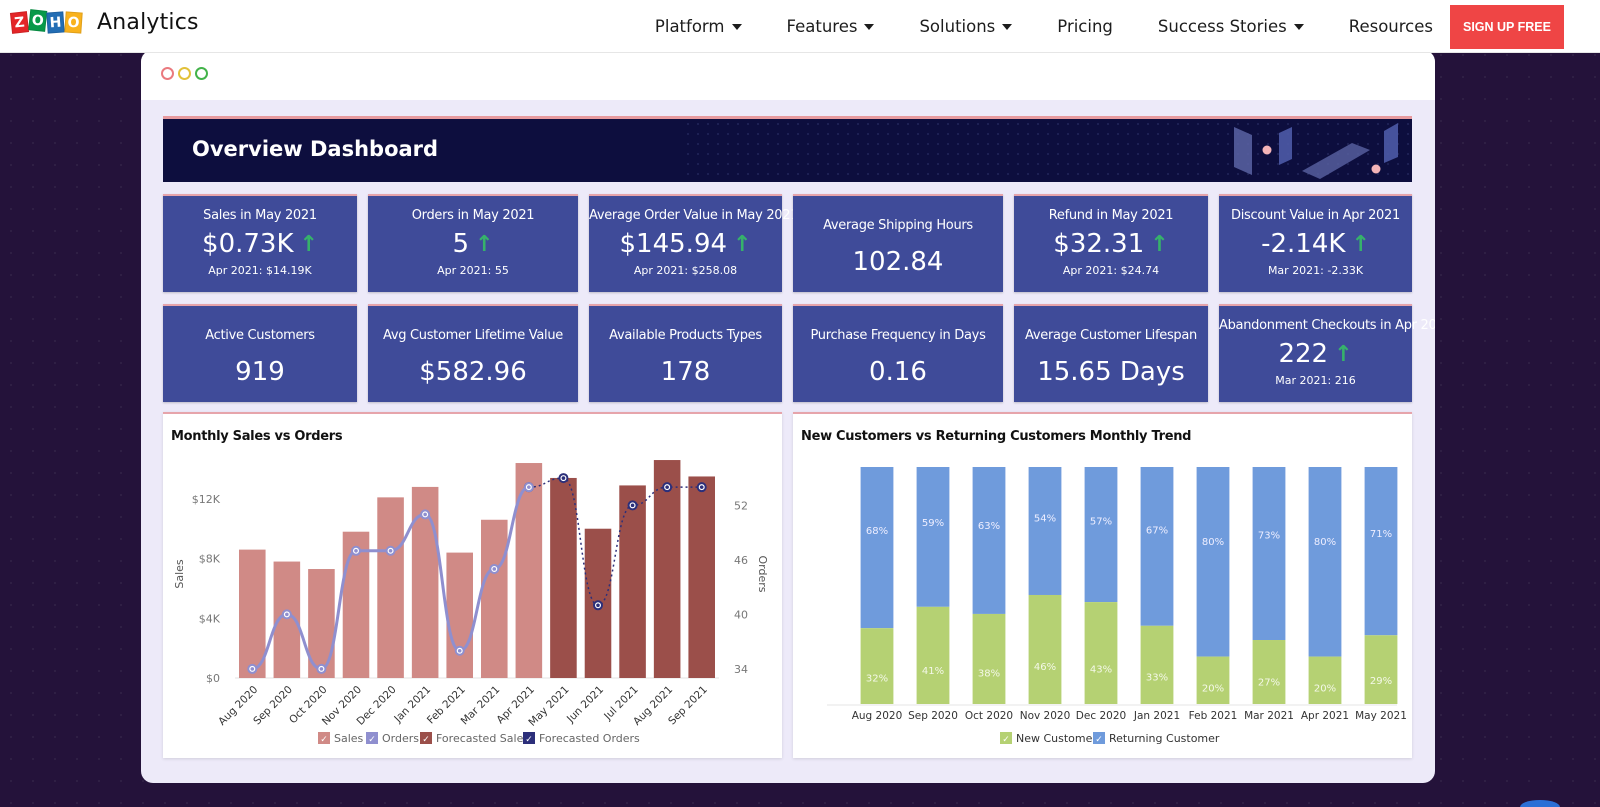 This screenshot has height=807, width=1600. What do you see at coordinates (589, 738) in the screenshot?
I see `legend-label: Forecasted Orders` at bounding box center [589, 738].